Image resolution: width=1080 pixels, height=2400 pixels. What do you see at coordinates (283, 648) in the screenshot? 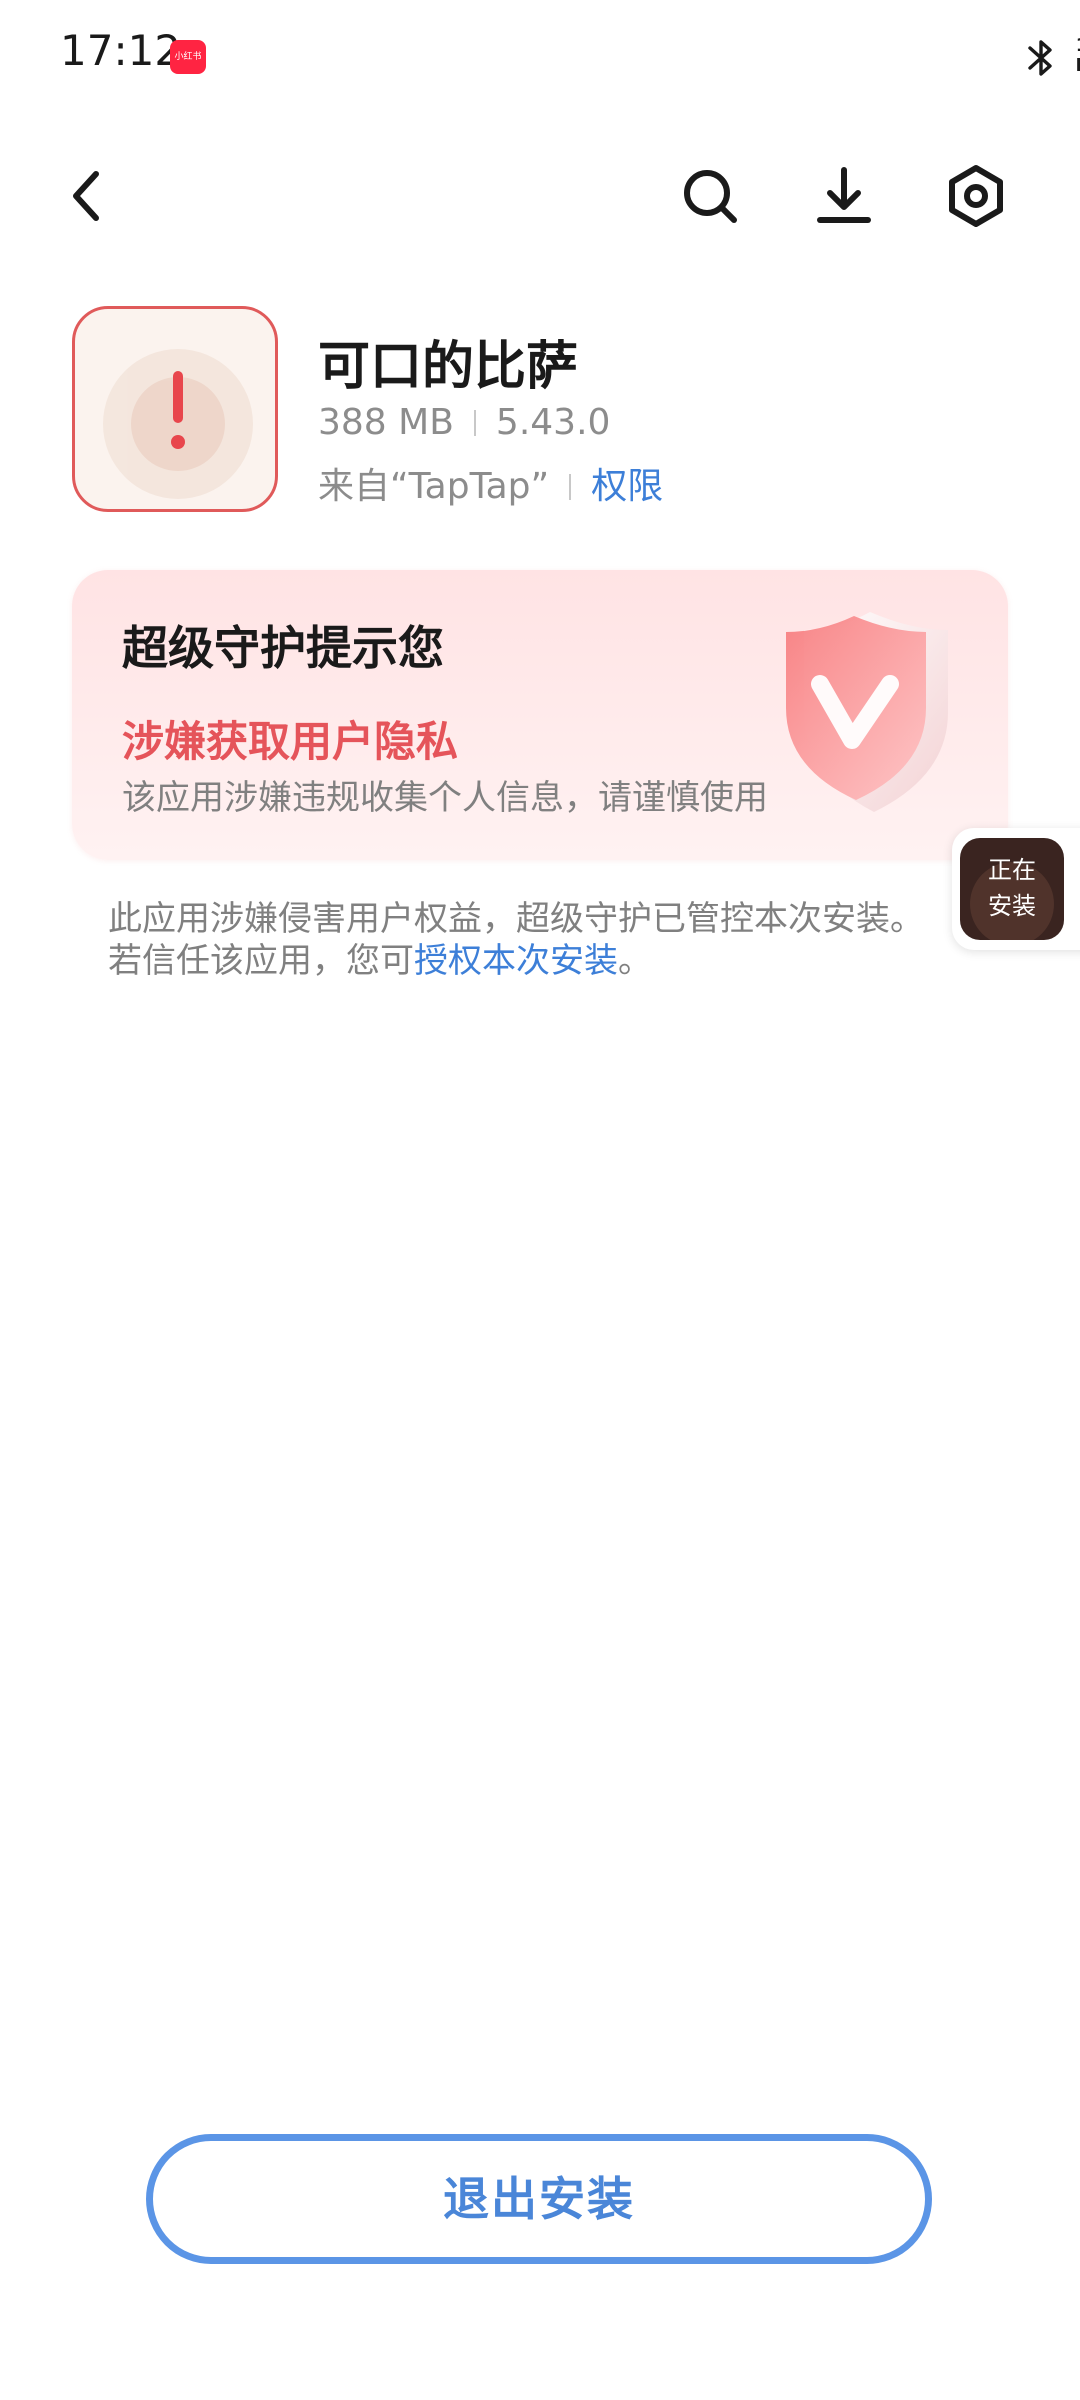
I see `warning-title: 超级守护提示您` at bounding box center [283, 648].